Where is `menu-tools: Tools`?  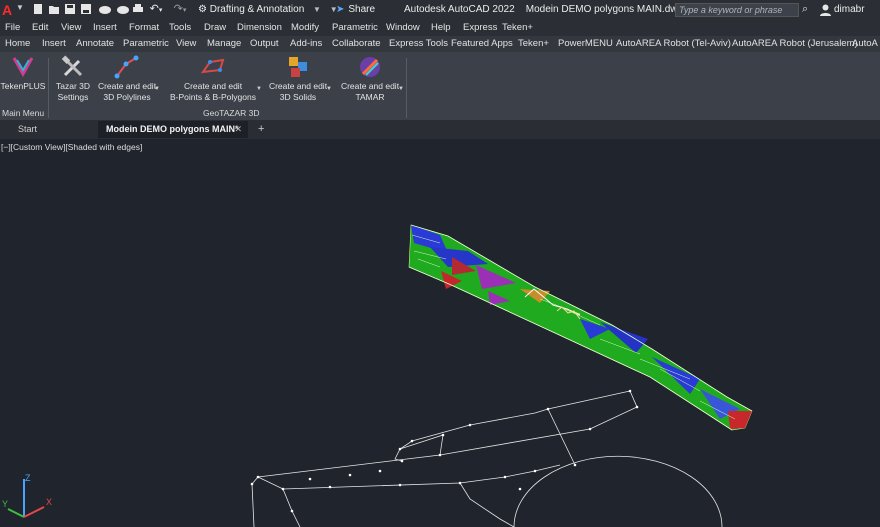
menu-tools: Tools is located at coordinates (180, 28).